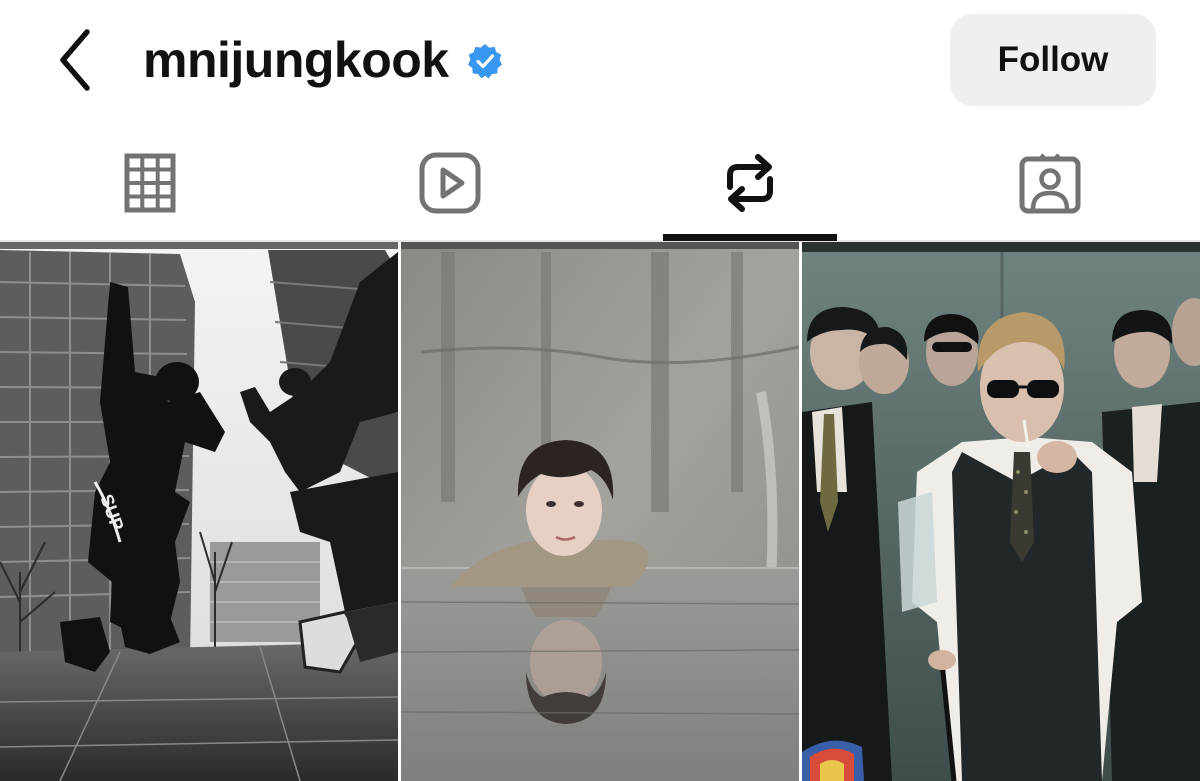  I want to click on tab-reposts, so click(750, 183).